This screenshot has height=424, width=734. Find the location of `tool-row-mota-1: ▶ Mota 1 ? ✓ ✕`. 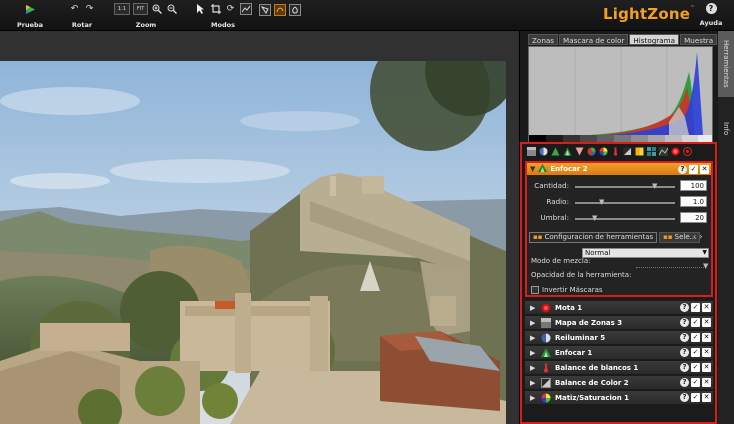

tool-row-mota-1: ▶ Mota 1 ? ✓ ✕ is located at coordinates (619, 308).